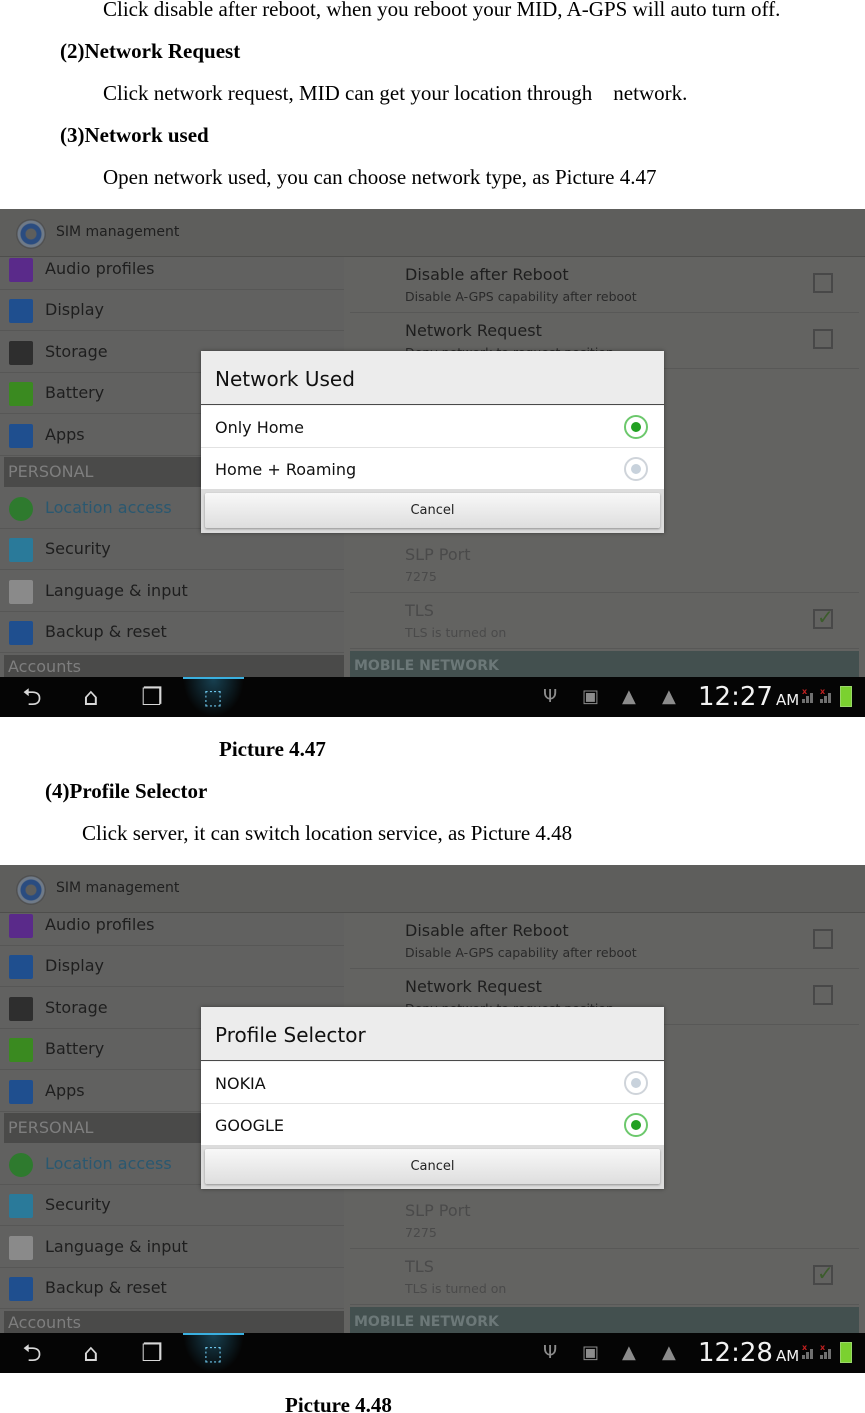 Image resolution: width=865 pixels, height=1413 pixels. What do you see at coordinates (419, 610) in the screenshot?
I see `pref-title: TLS` at bounding box center [419, 610].